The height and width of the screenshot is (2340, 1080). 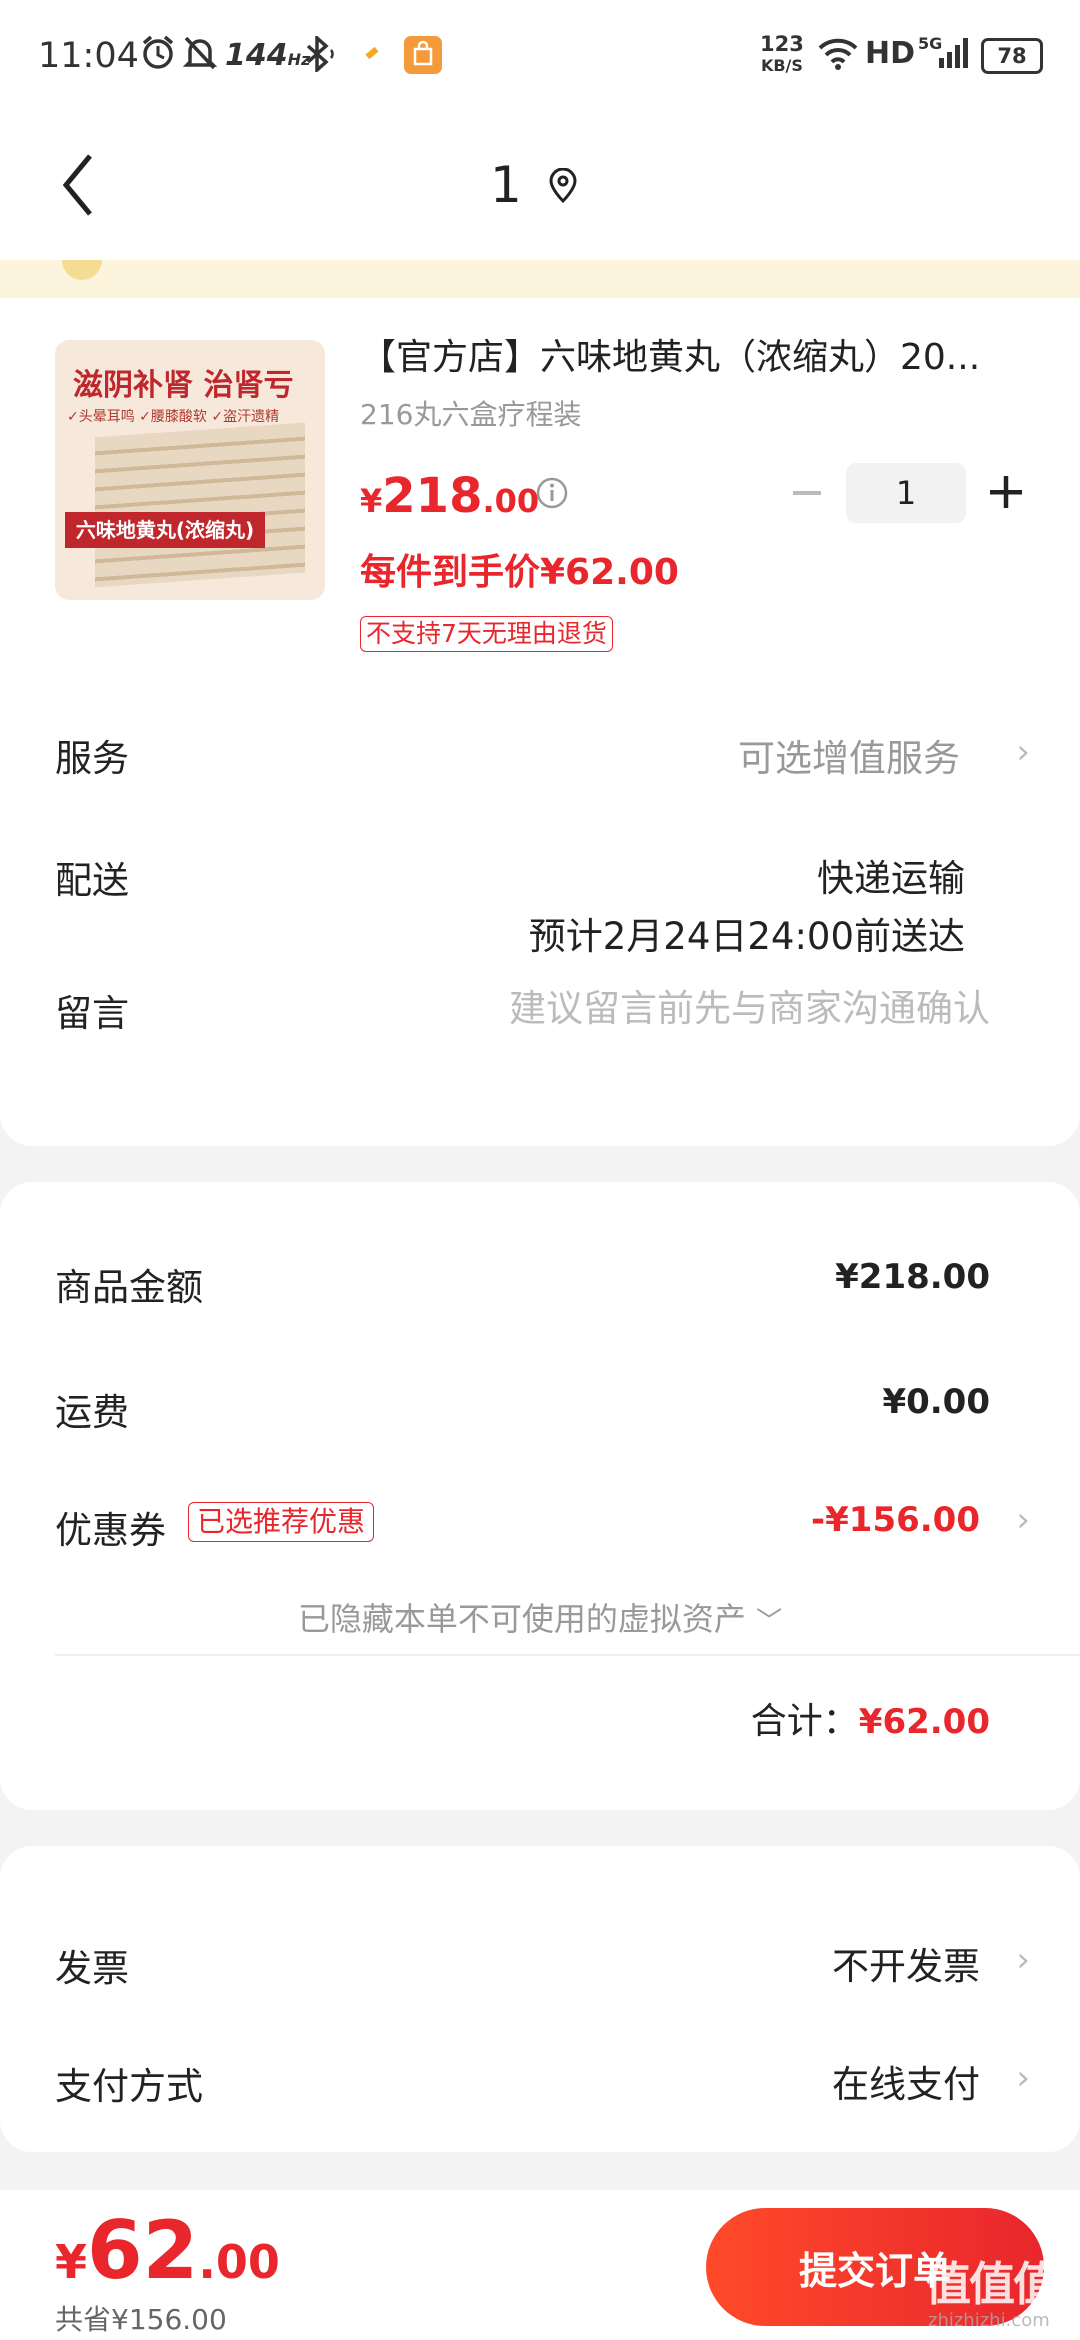 I want to click on summary-divider, so click(x=567, y=1655).